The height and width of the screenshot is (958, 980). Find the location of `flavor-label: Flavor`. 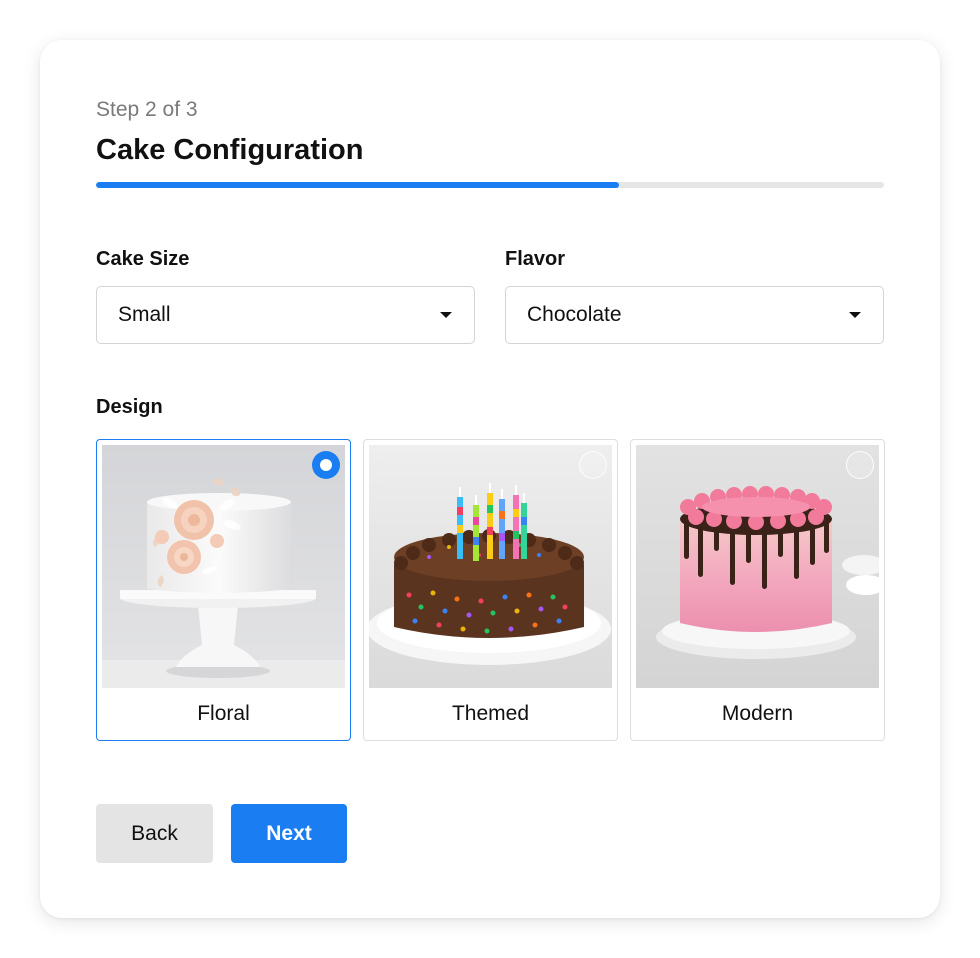

flavor-label: Flavor is located at coordinates (535, 259).